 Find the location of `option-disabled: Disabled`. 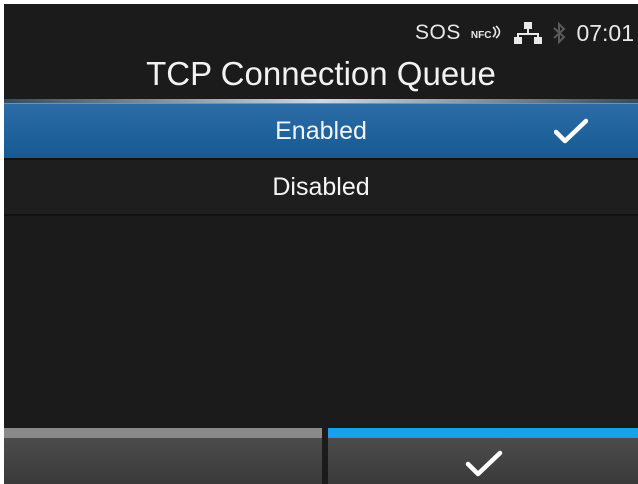

option-disabled: Disabled is located at coordinates (321, 188).